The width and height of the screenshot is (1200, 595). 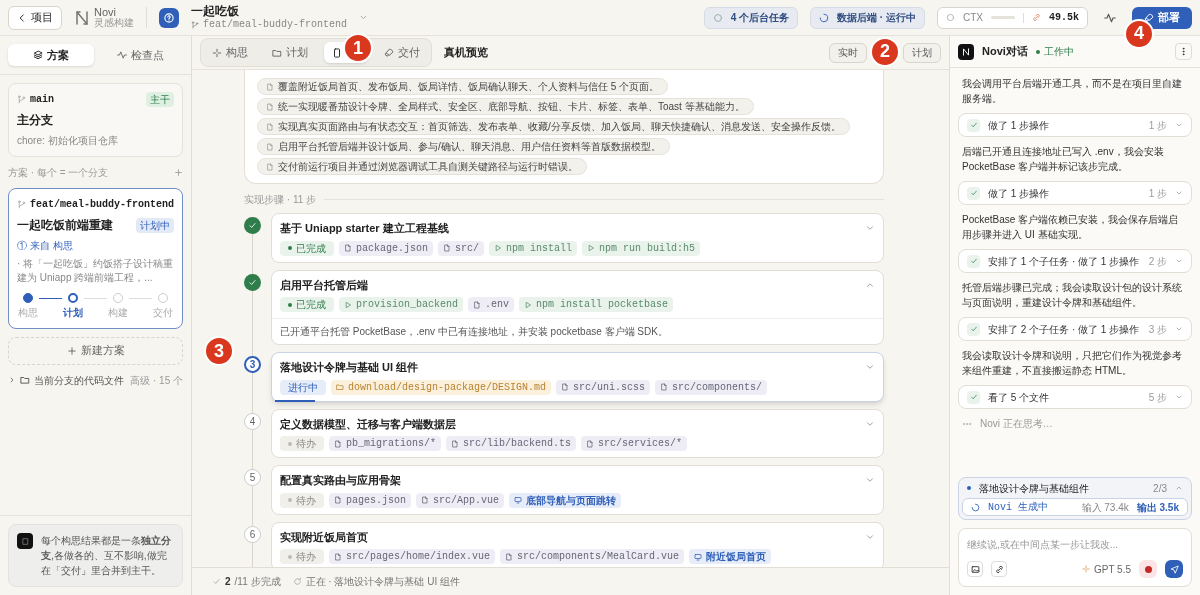 I want to click on file-chip: pb_migrations/*, so click(x=385, y=443).